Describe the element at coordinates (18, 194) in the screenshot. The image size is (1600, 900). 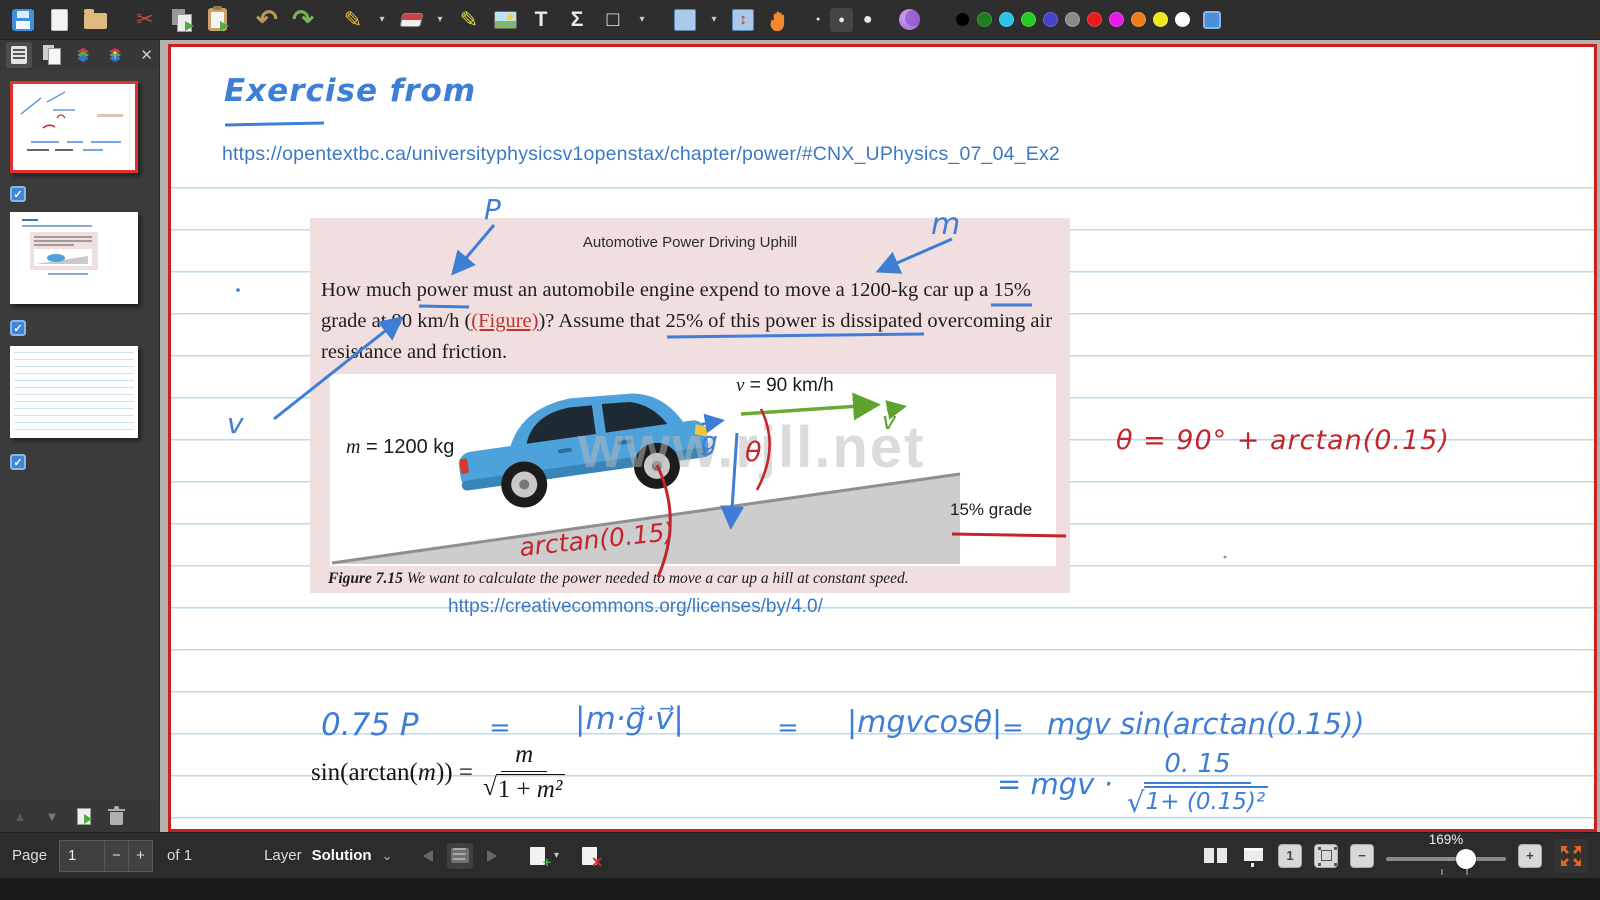
I see `page-1-checkbox: ✓` at that location.